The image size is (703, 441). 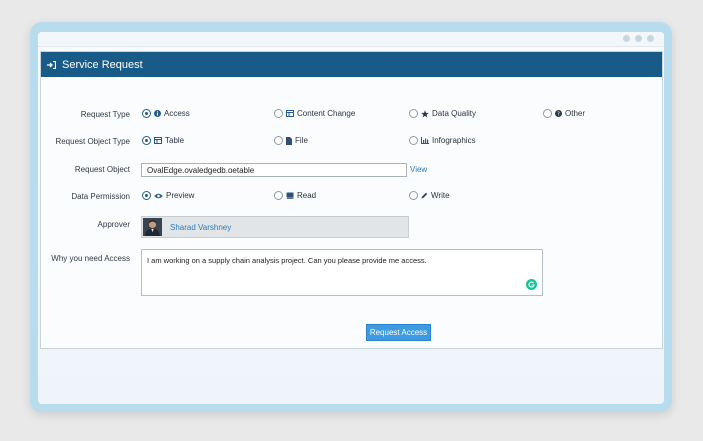 I want to click on request-access-button: Request Access, so click(x=398, y=332).